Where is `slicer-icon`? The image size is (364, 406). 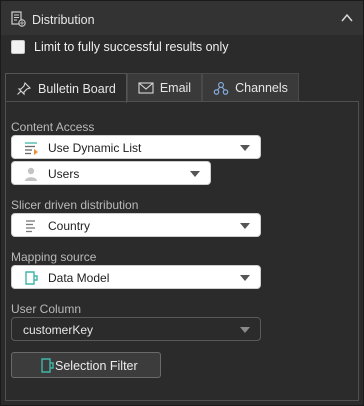
slicer-icon is located at coordinates (30, 226).